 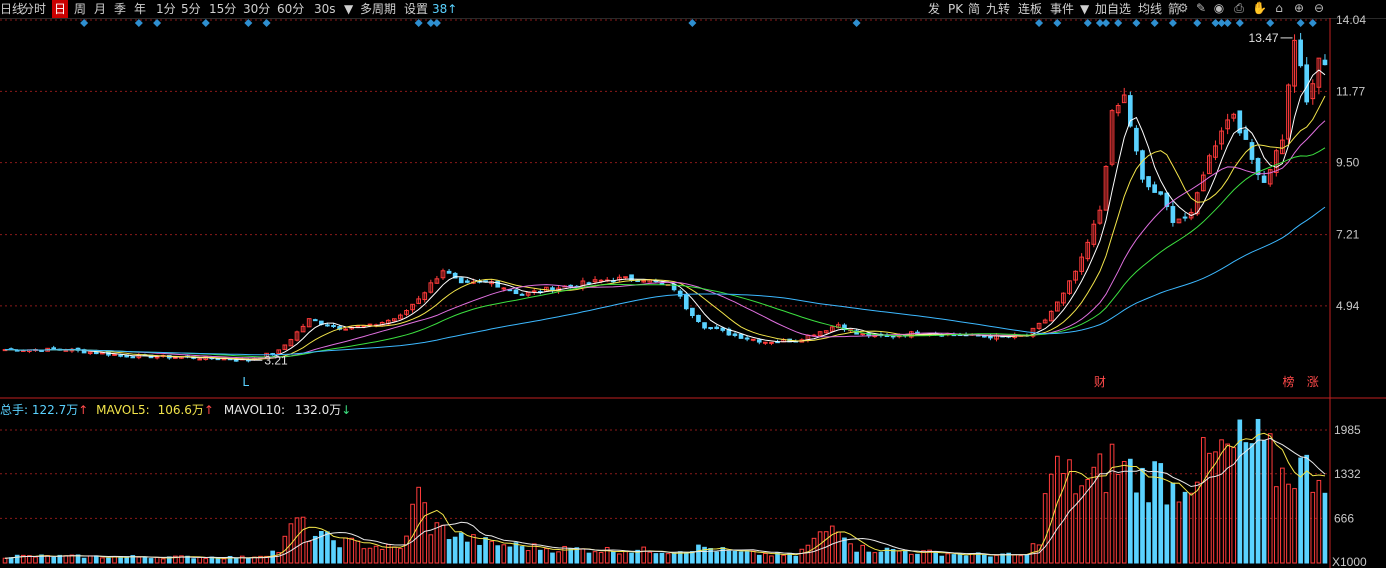 What do you see at coordinates (346, 410) in the screenshot?
I see `mavol10-arrow: ↓` at bounding box center [346, 410].